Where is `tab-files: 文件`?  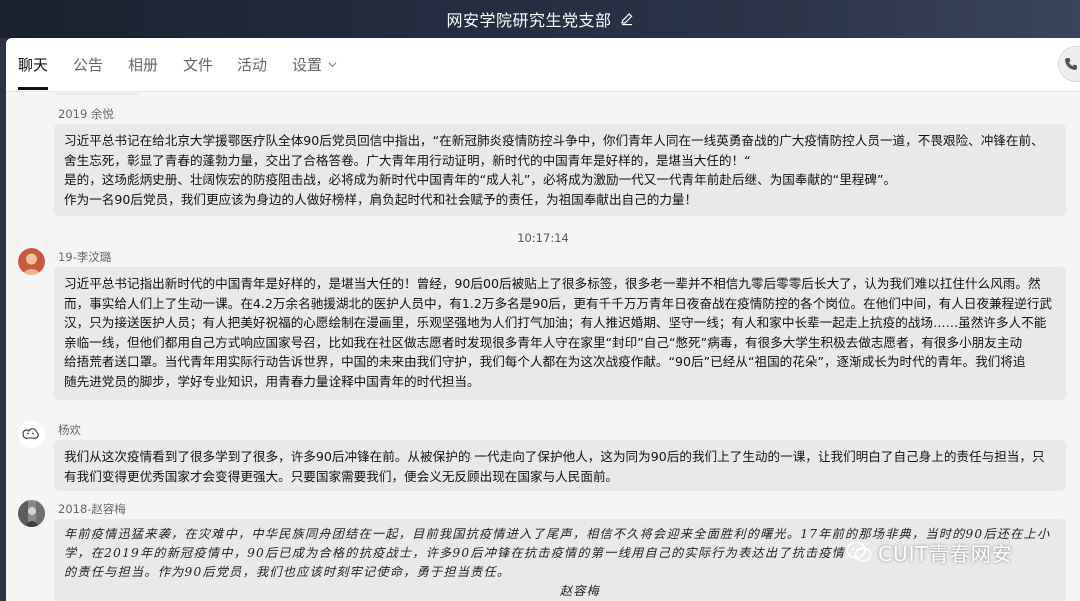 tab-files: 文件 is located at coordinates (198, 65).